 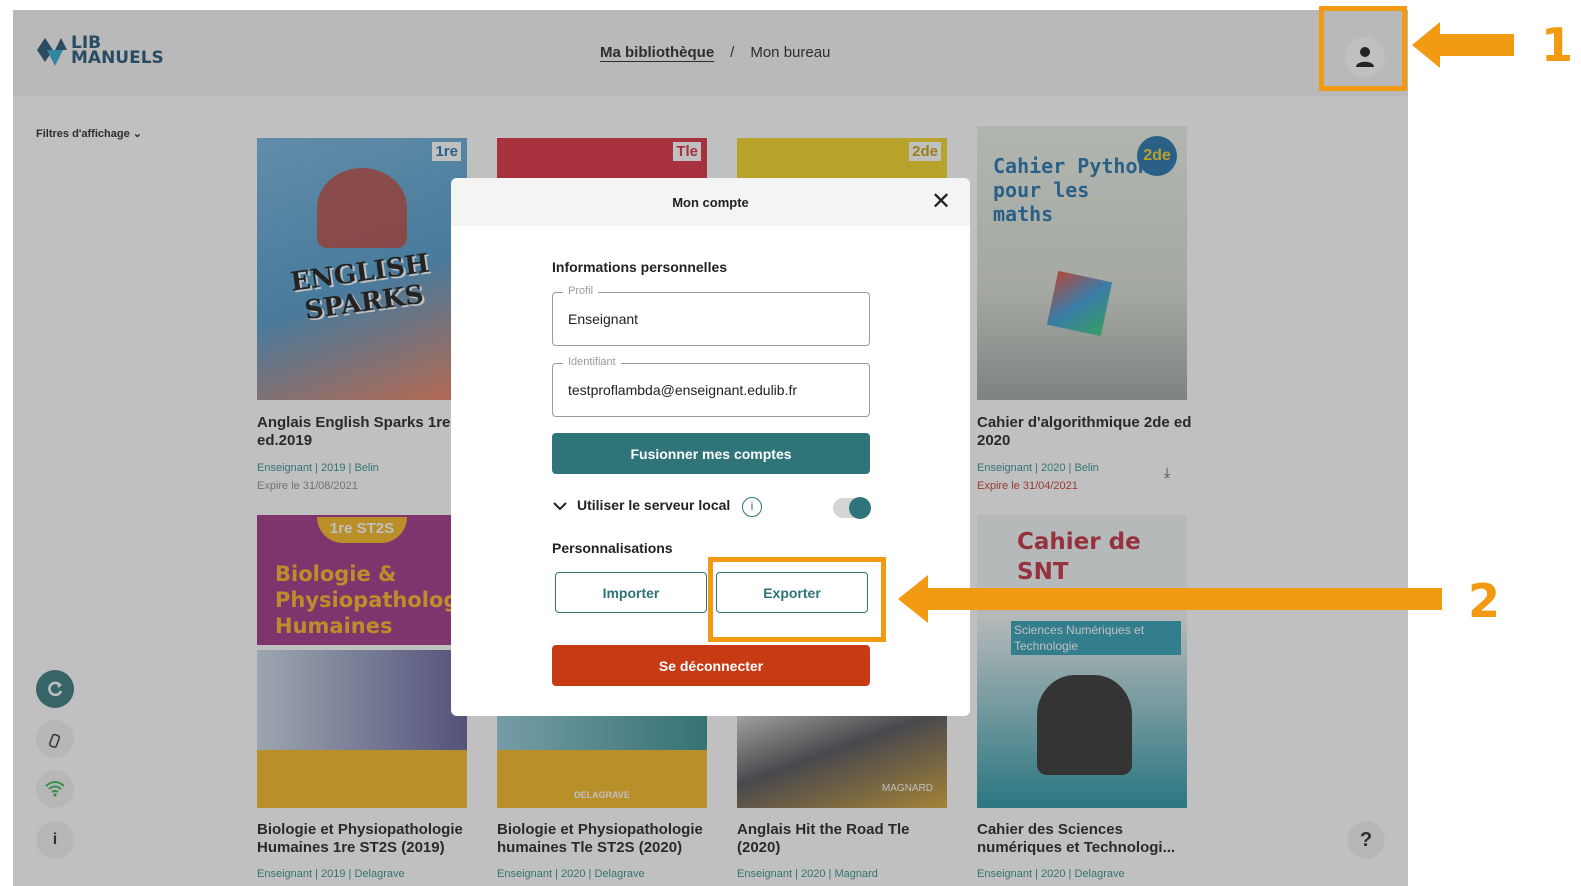 What do you see at coordinates (560, 507) in the screenshot?
I see `chevron-down-icon` at bounding box center [560, 507].